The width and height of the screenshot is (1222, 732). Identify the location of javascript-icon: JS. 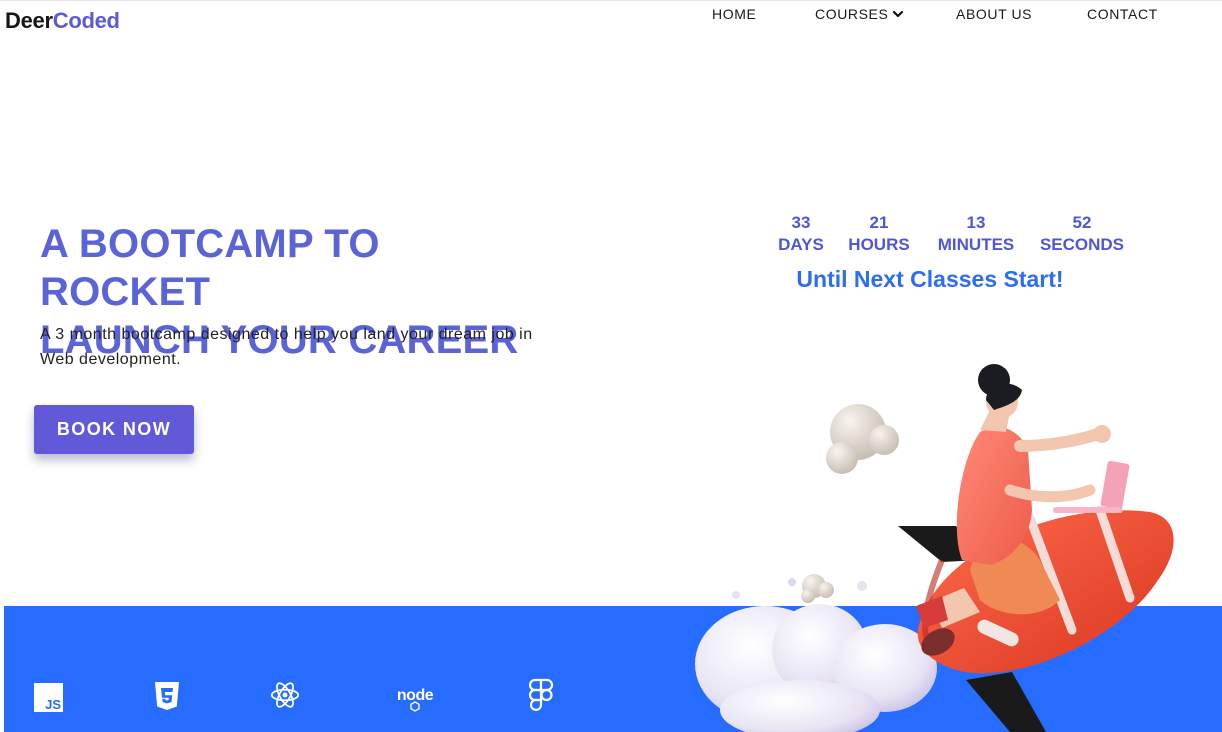
(48, 697).